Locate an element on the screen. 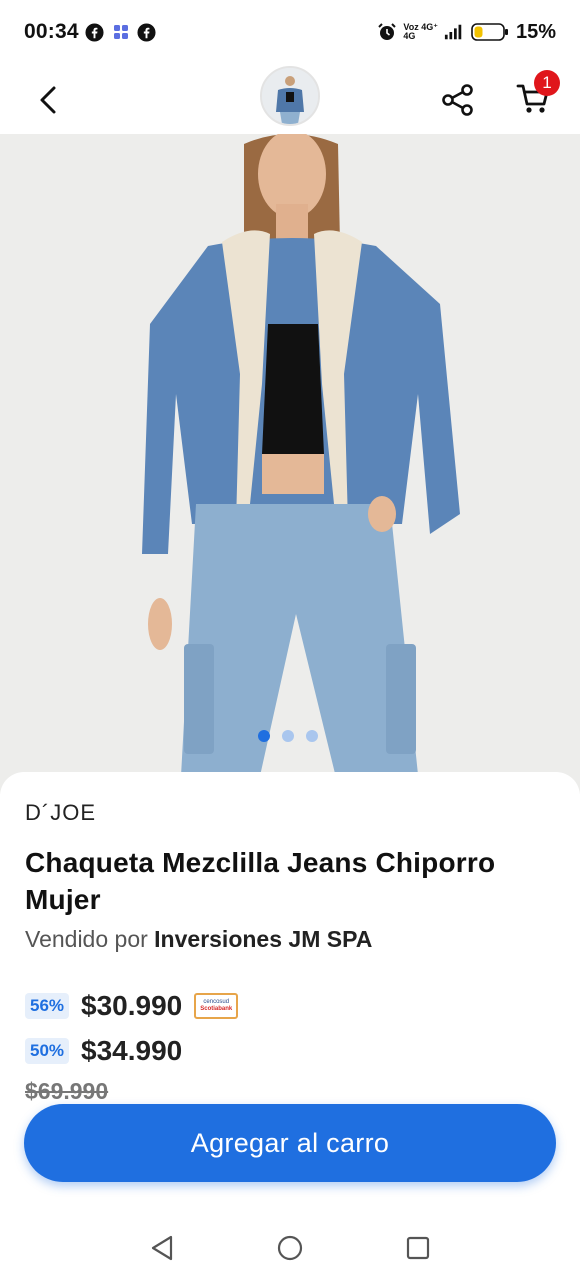 This screenshot has height=1280, width=580. status-time: 00:34 is located at coordinates (51, 31).